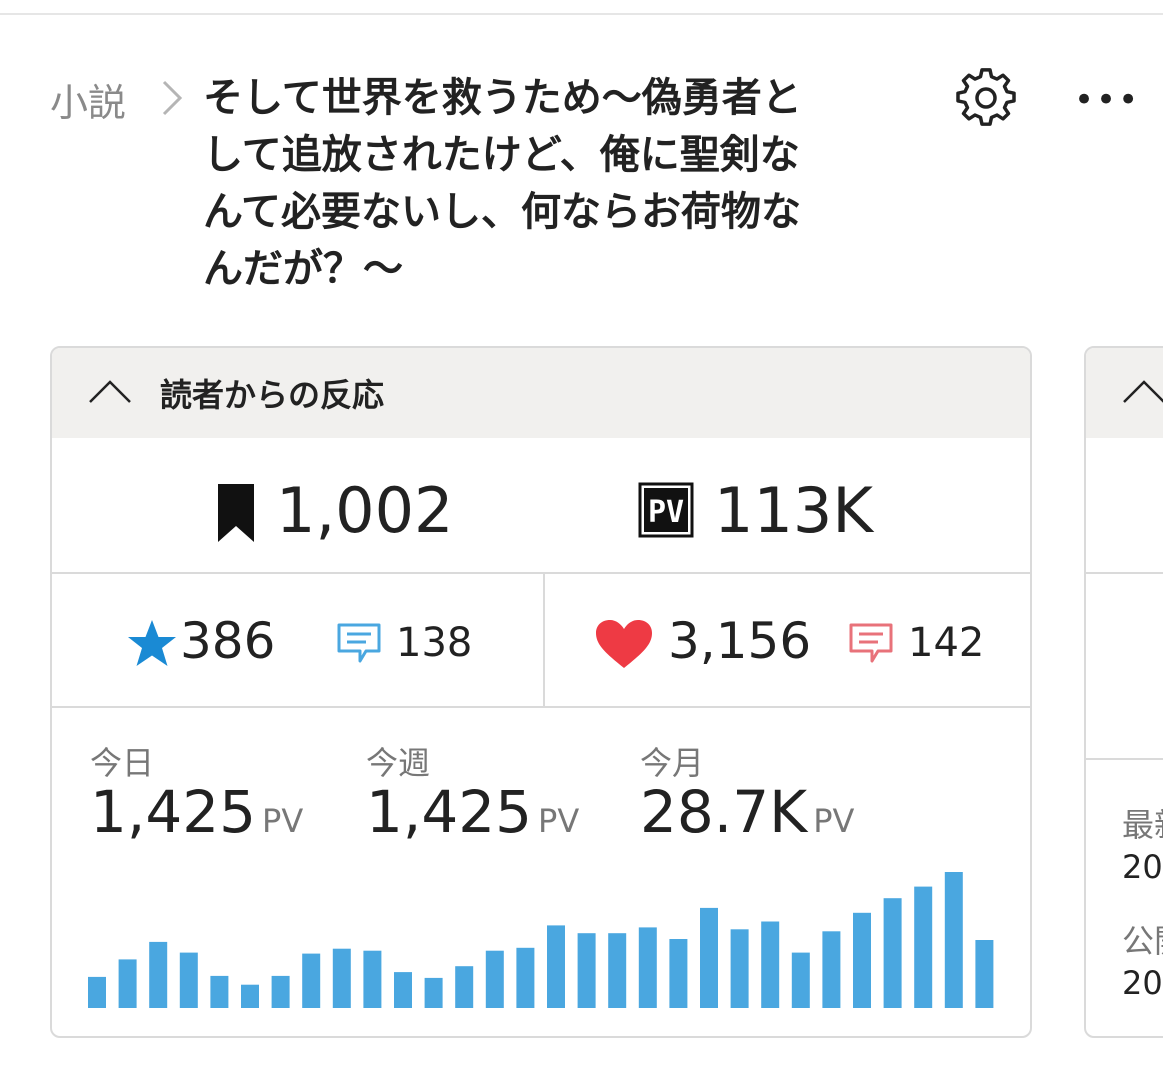  What do you see at coordinates (501, 155) in the screenshot?
I see `title-line: して追放されたけど、俺に聖剣な` at bounding box center [501, 155].